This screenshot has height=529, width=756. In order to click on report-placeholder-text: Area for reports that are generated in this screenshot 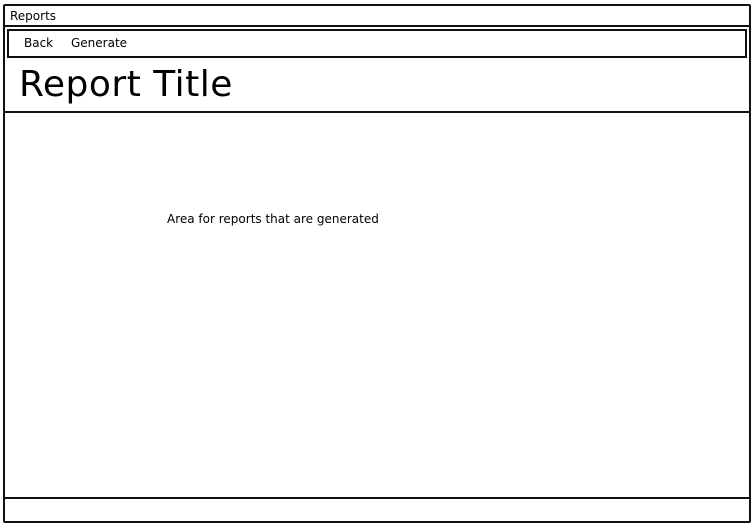, I will do `click(273, 219)`.